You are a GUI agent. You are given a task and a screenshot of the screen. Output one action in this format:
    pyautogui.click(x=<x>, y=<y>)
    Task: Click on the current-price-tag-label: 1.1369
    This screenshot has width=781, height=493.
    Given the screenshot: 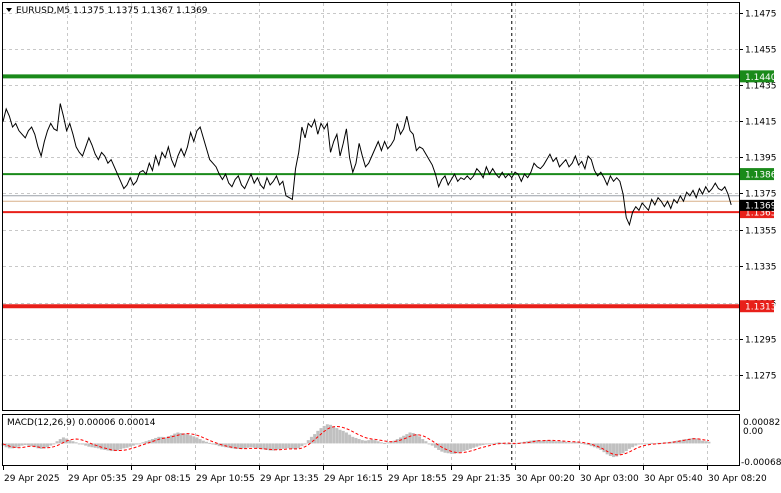 What is the action you would take?
    pyautogui.click(x=761, y=206)
    